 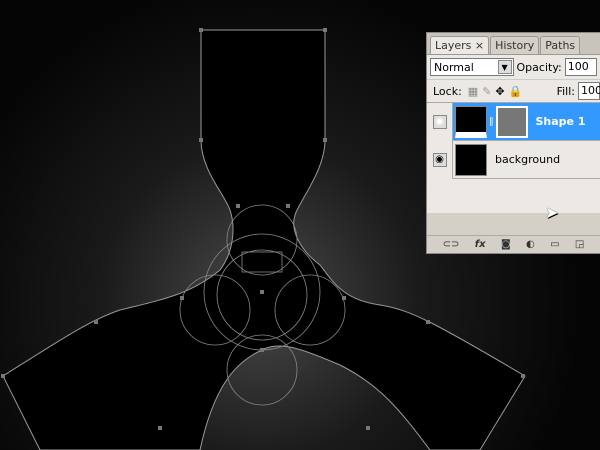 What do you see at coordinates (504, 67) in the screenshot?
I see `chevron-down-icon: ▼` at bounding box center [504, 67].